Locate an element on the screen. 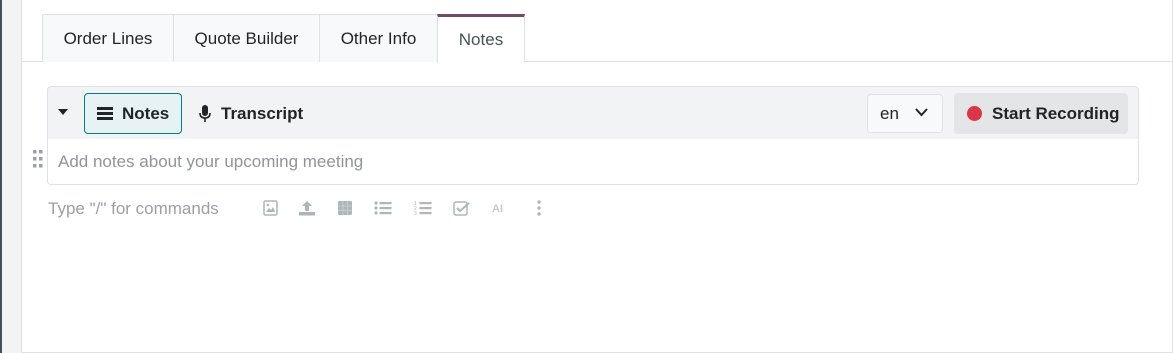 This screenshot has width=1173, height=353. language-value: en is located at coordinates (889, 113).